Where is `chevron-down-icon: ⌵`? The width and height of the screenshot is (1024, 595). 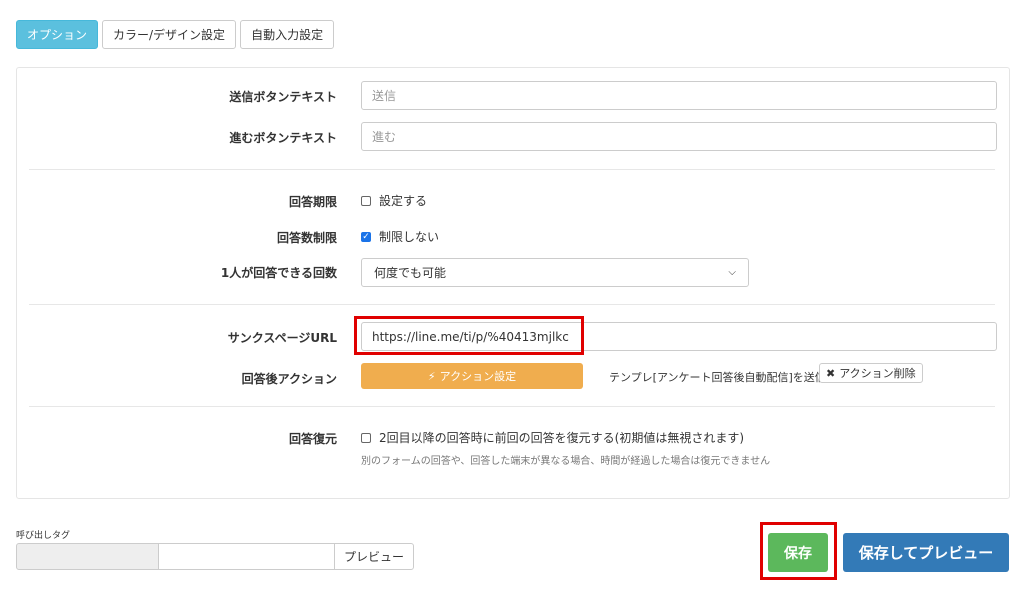 chevron-down-icon: ⌵ is located at coordinates (732, 272).